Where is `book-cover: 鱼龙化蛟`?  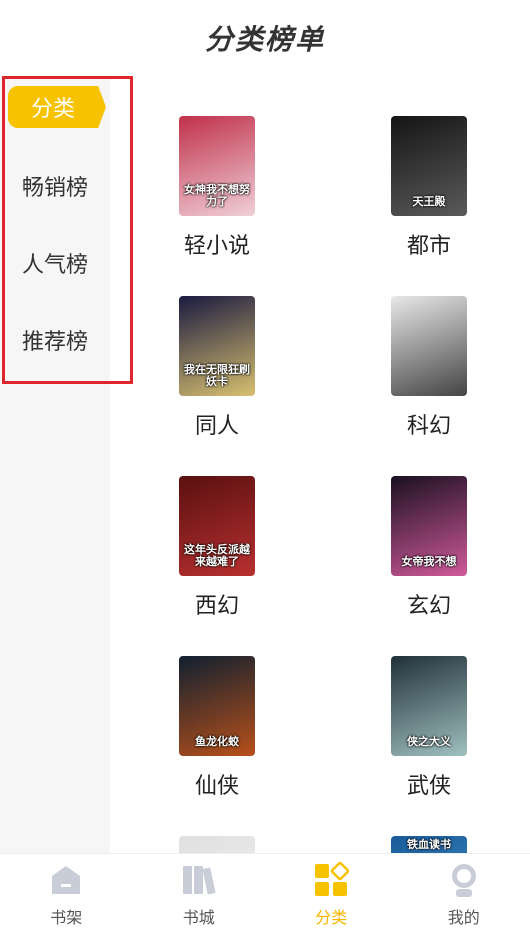
book-cover: 鱼龙化蛟 is located at coordinates (217, 706).